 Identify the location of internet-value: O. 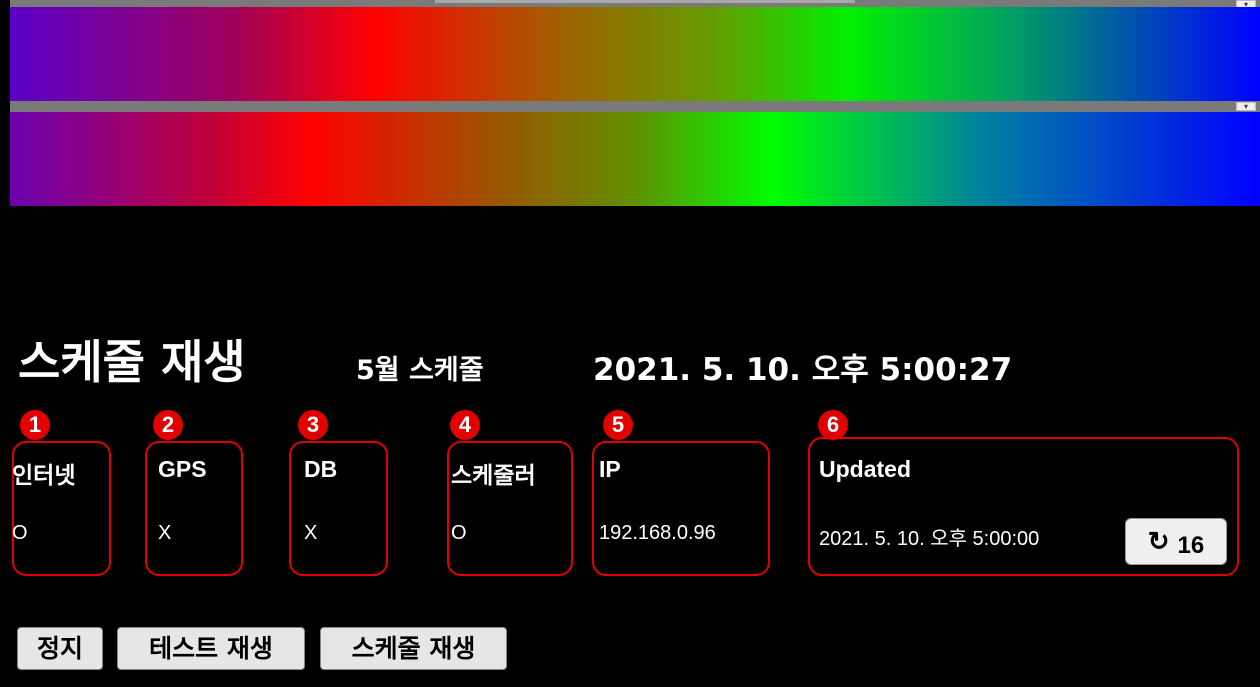
(20, 533).